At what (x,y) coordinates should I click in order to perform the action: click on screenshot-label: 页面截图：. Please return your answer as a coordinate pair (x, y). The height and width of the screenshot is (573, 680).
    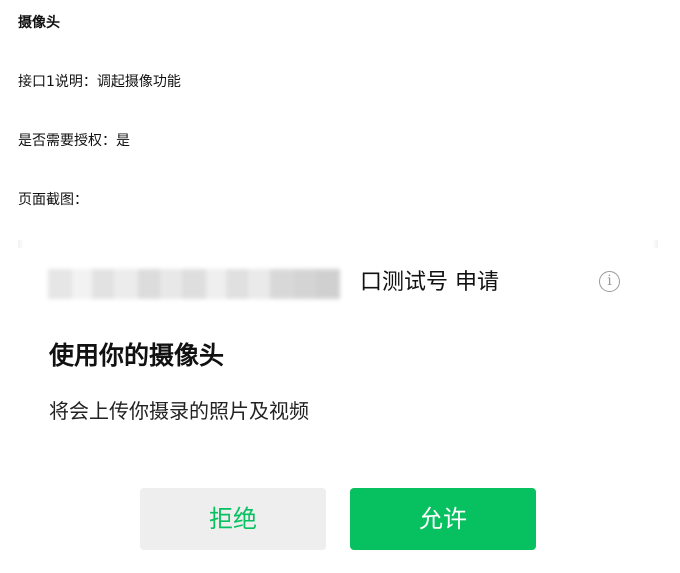
    Looking at the image, I should click on (53, 200).